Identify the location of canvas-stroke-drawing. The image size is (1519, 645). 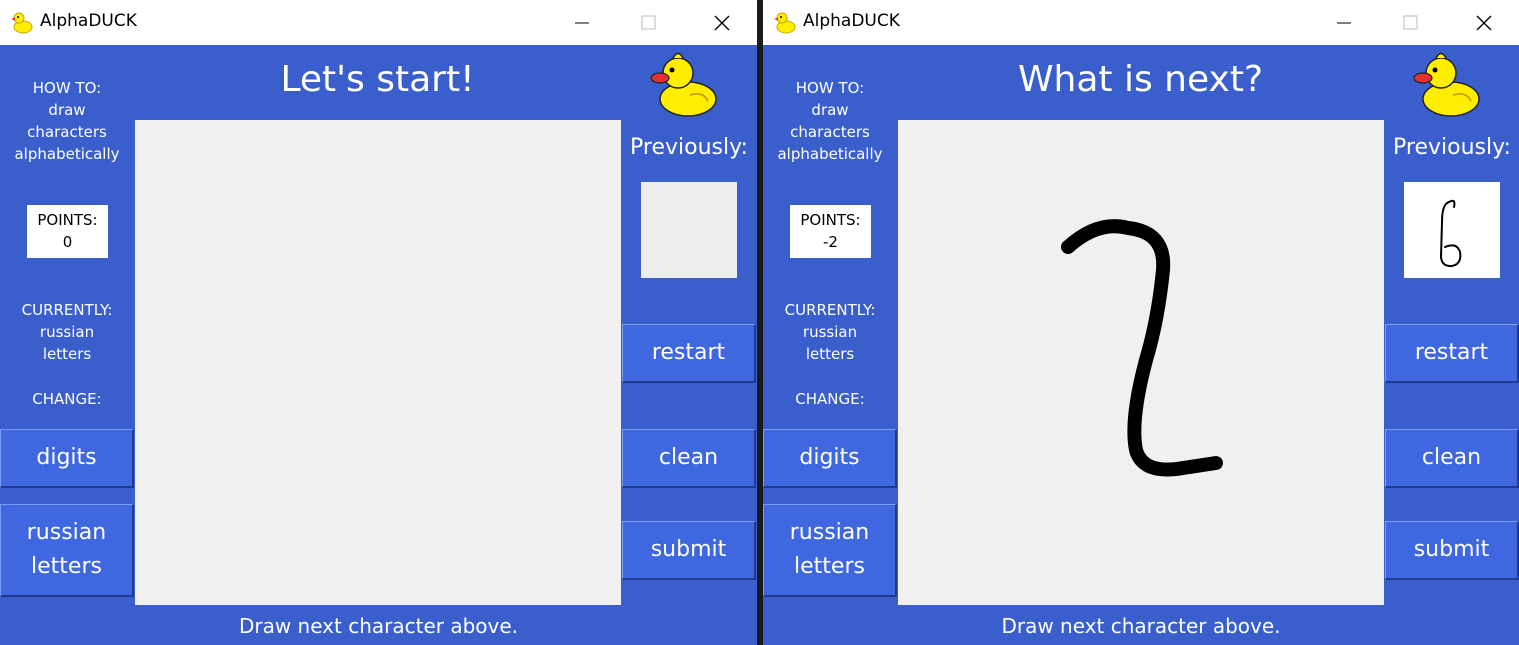
(1142, 348).